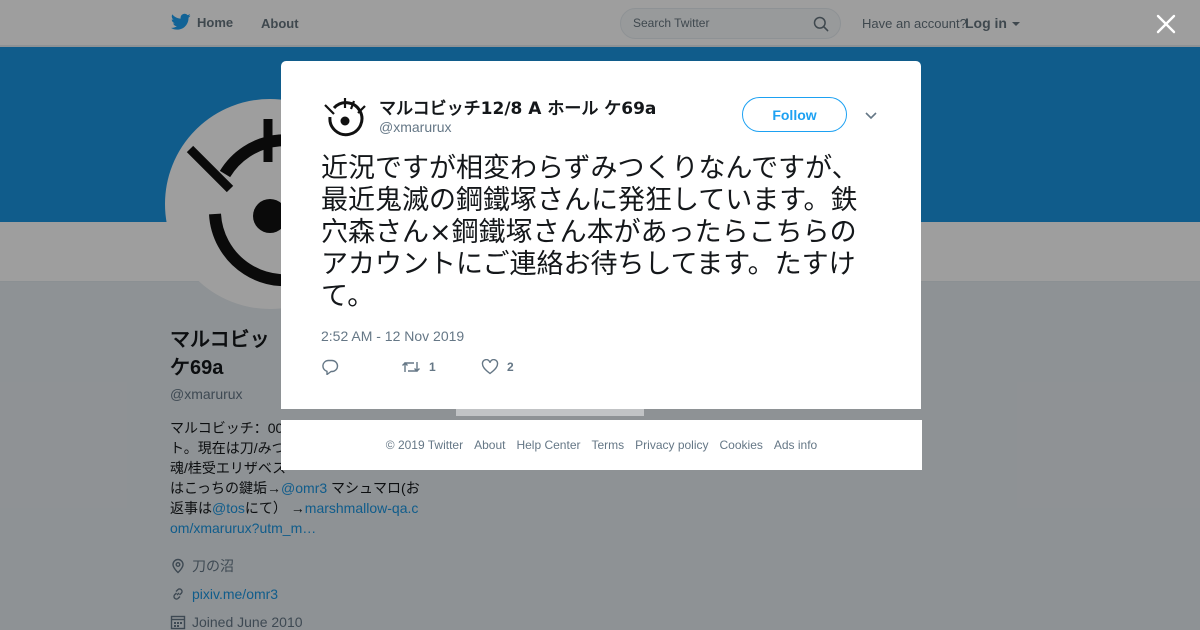  I want to click on footer-link-ads-info: Ads info, so click(795, 445).